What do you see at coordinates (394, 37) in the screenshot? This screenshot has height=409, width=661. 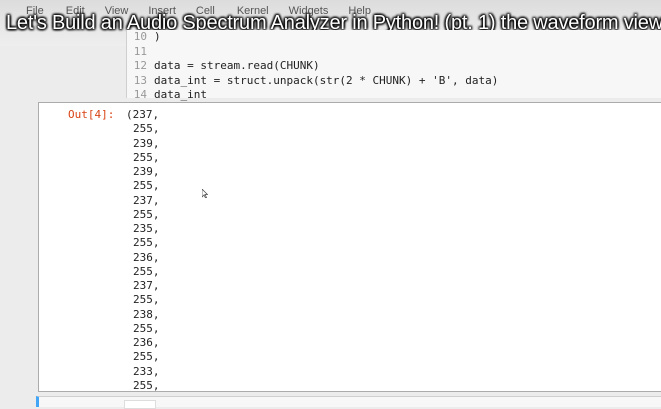 I see `code-line: 10 )` at bounding box center [394, 37].